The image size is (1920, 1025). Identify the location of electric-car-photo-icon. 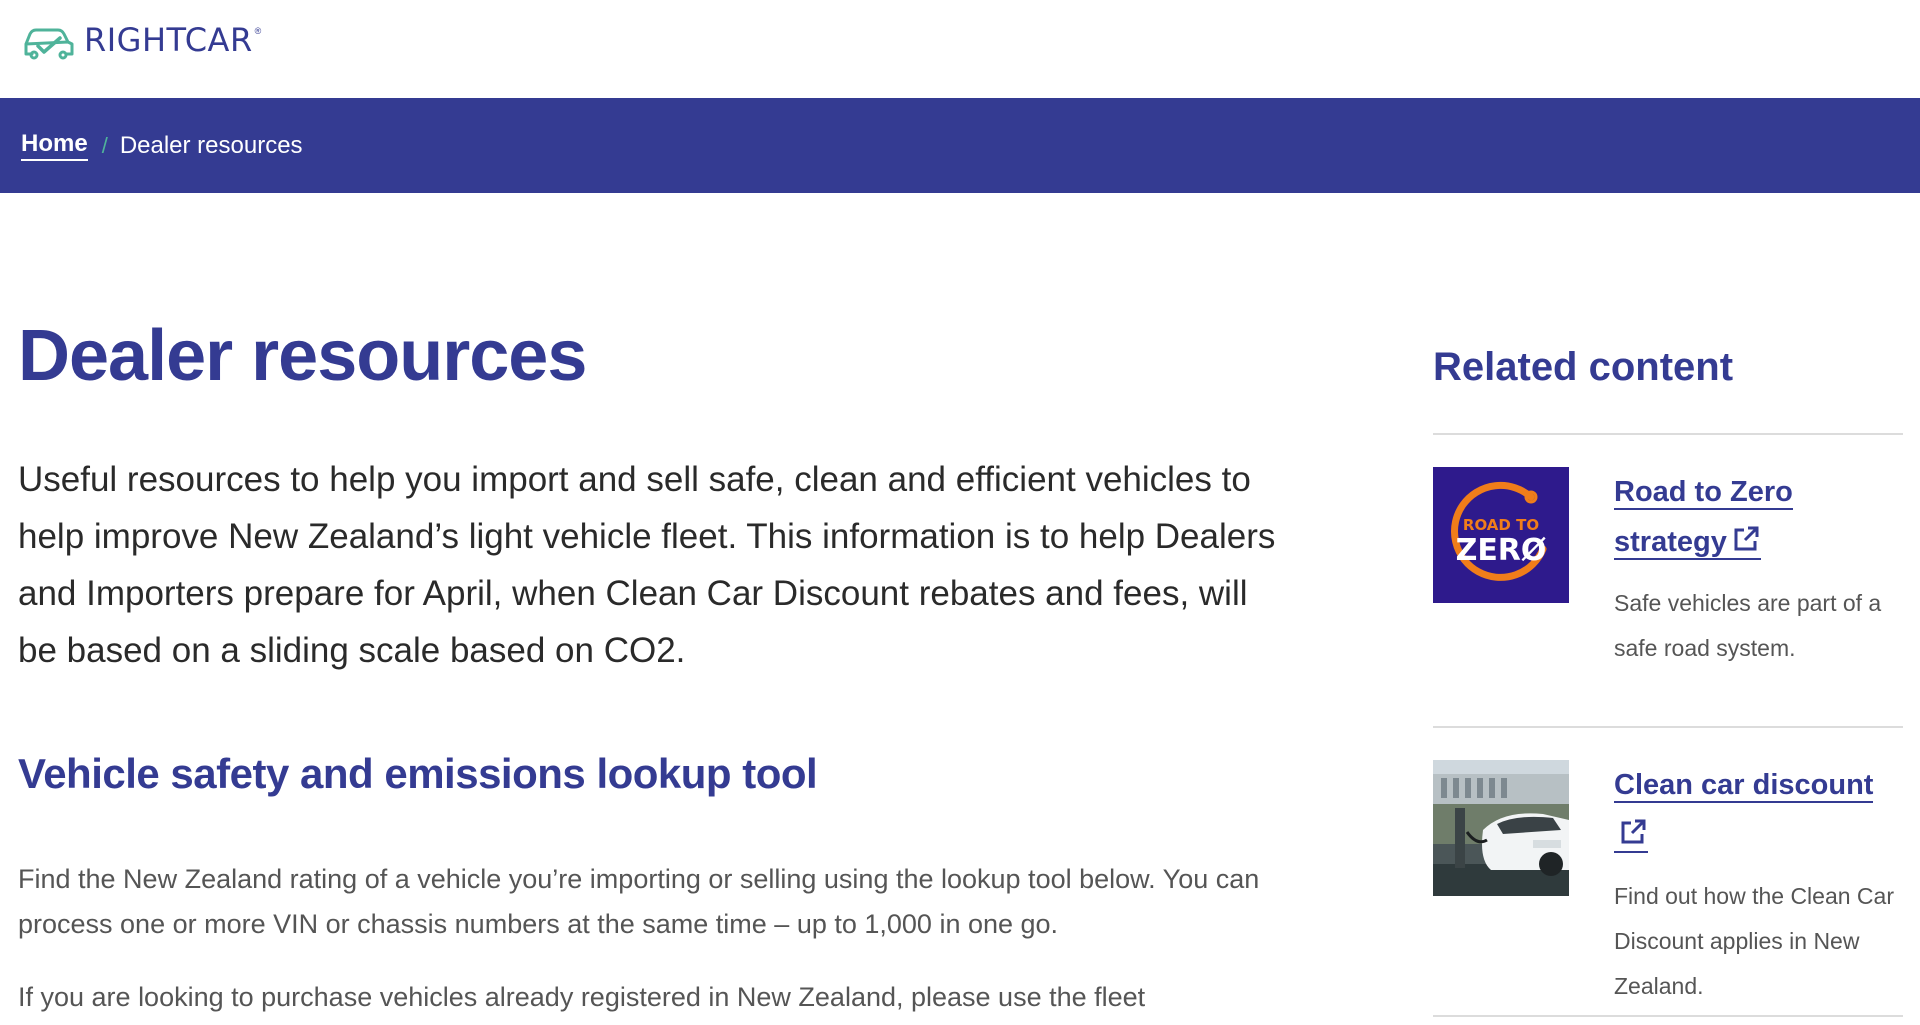
(1501, 828).